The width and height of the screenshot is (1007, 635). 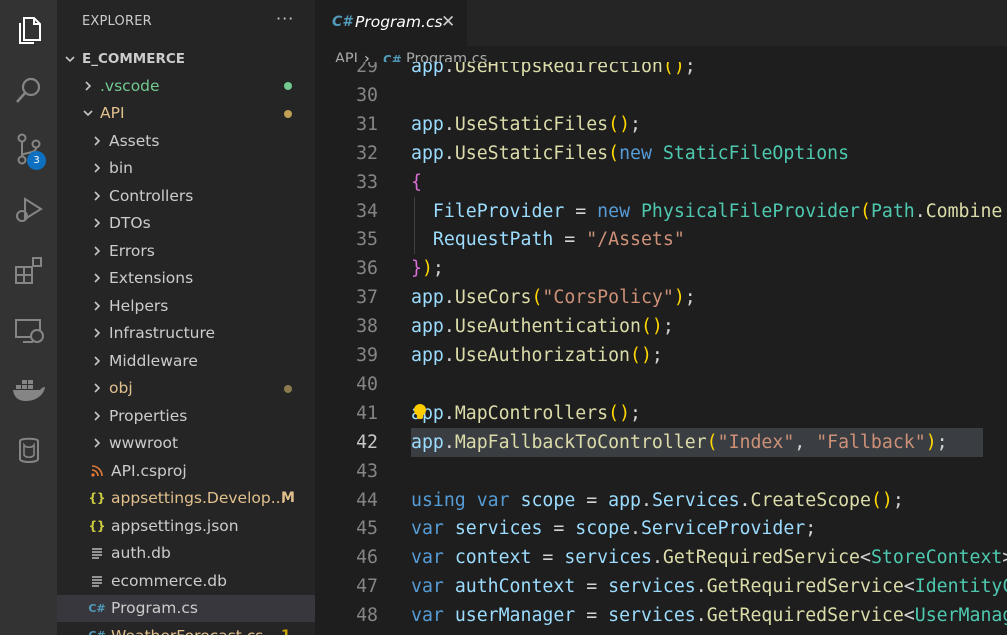 I want to click on code-text: app.UseStaticFiles(new StaticFileOptions, so click(x=630, y=153).